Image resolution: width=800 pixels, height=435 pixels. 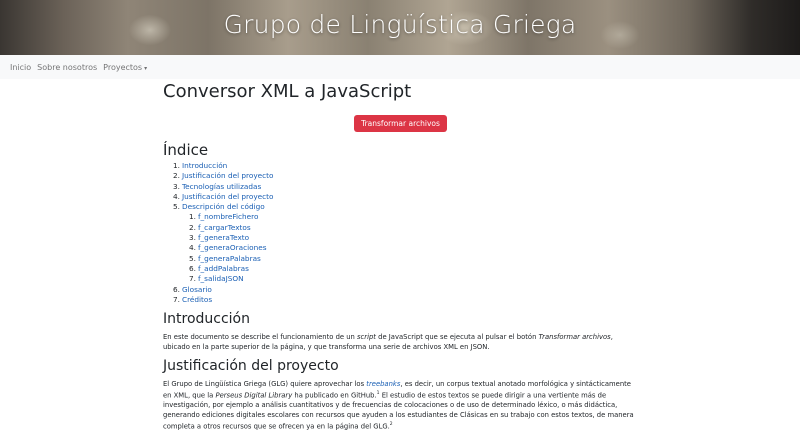 What do you see at coordinates (251, 366) in the screenshot?
I see `section-heading-justificacion: Justificación del proyecto` at bounding box center [251, 366].